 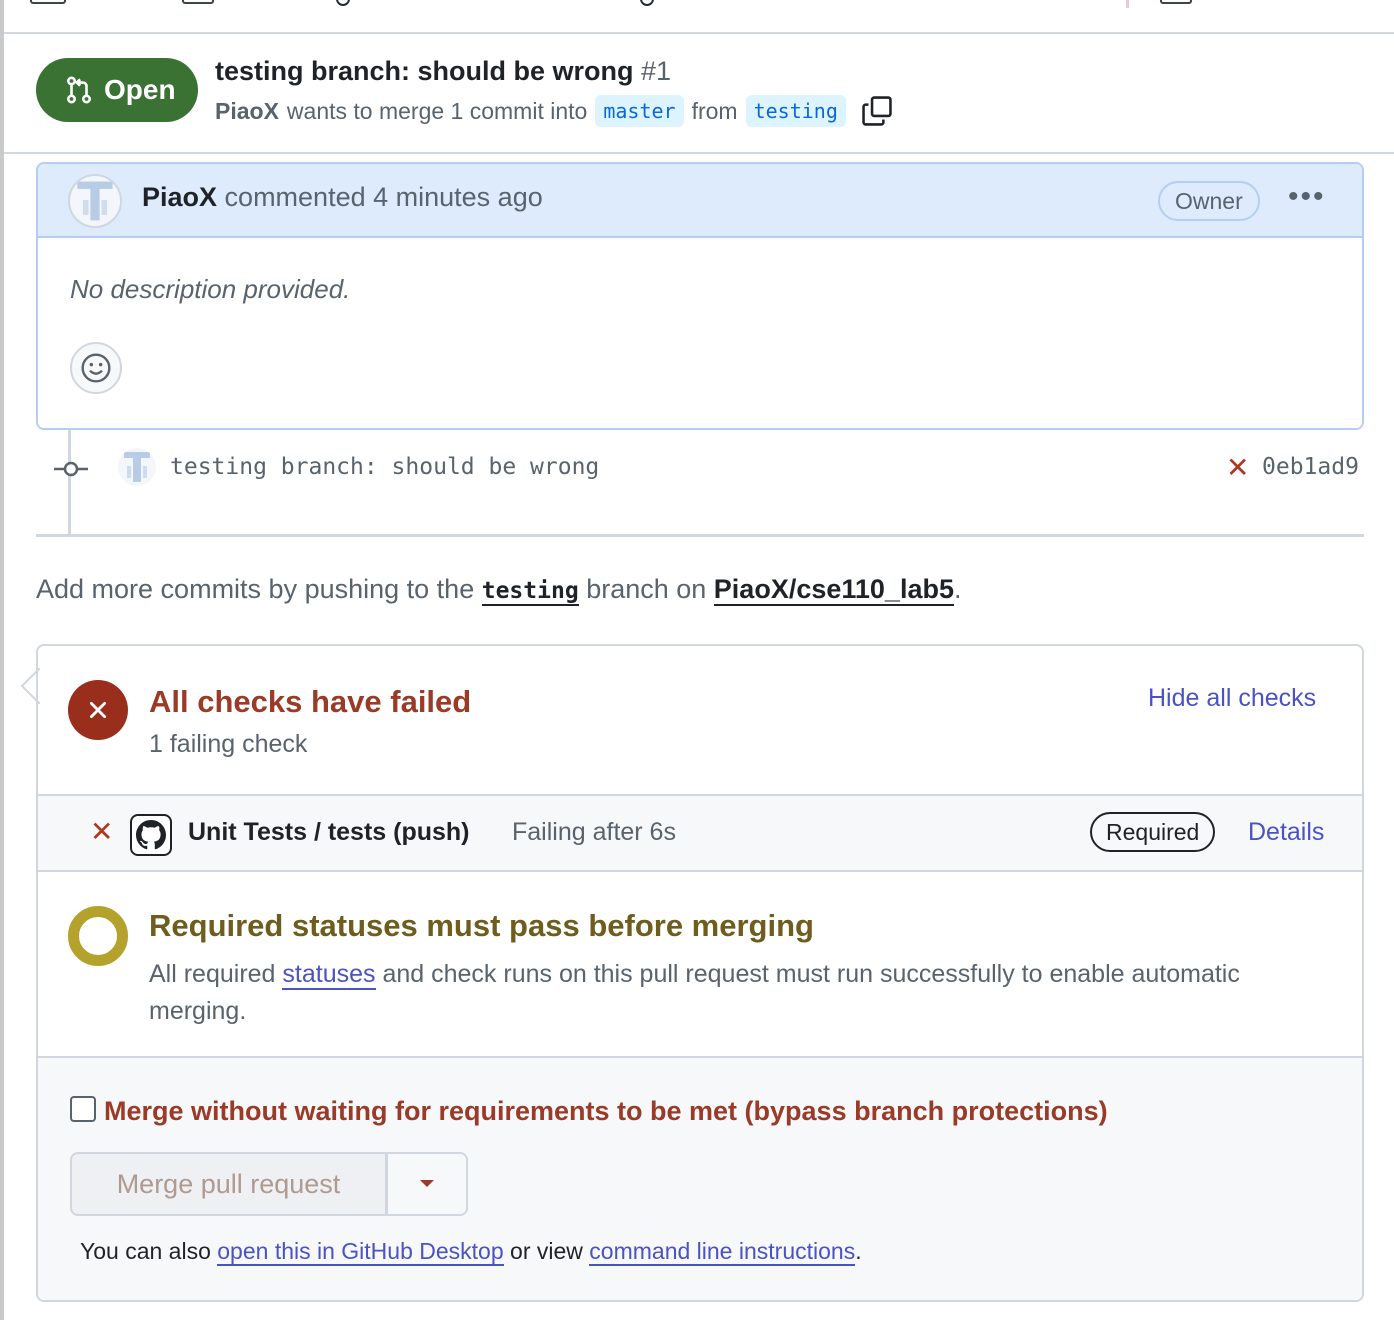 I want to click on add-reaction-button, so click(x=96, y=368).